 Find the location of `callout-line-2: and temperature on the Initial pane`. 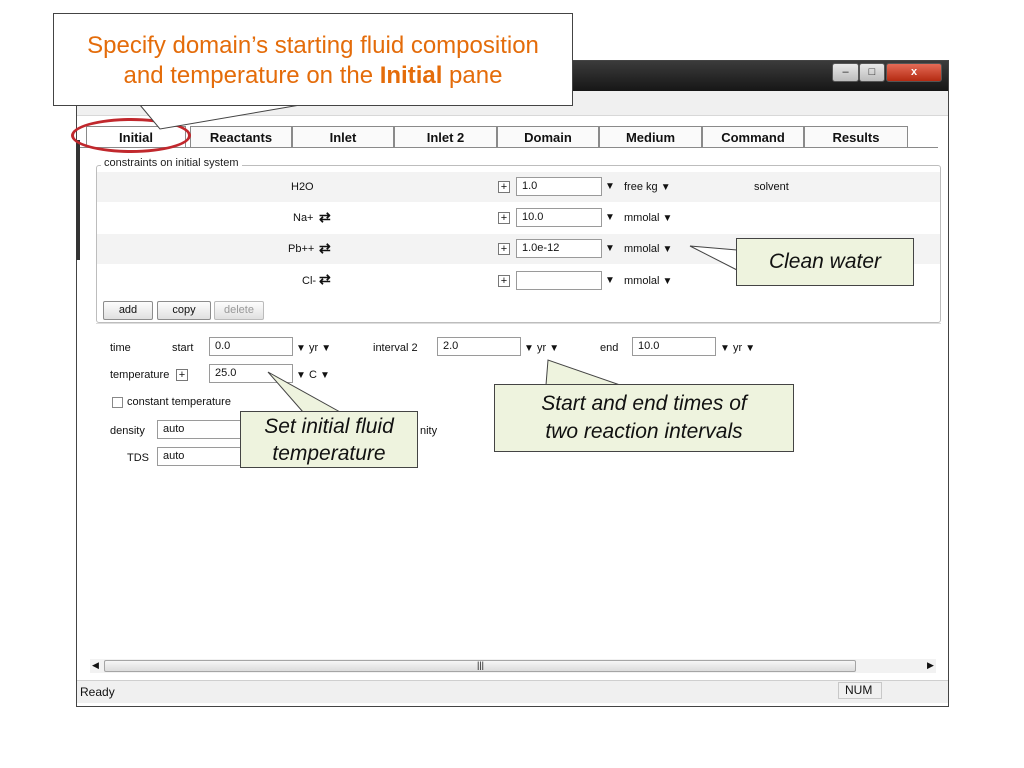

callout-line-2: and temperature on the Initial pane is located at coordinates (313, 76).